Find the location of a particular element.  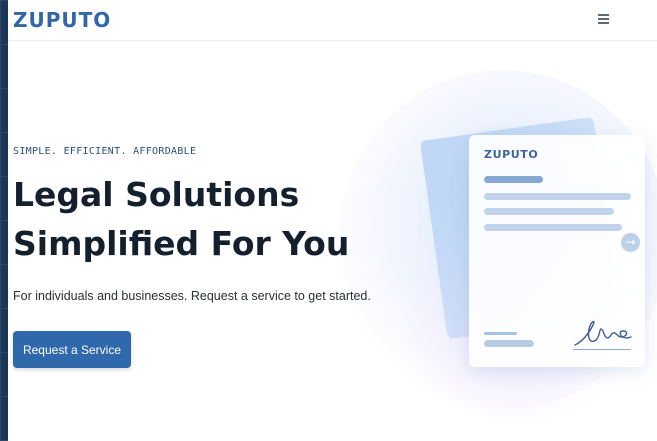

signature-line is located at coordinates (602, 349).